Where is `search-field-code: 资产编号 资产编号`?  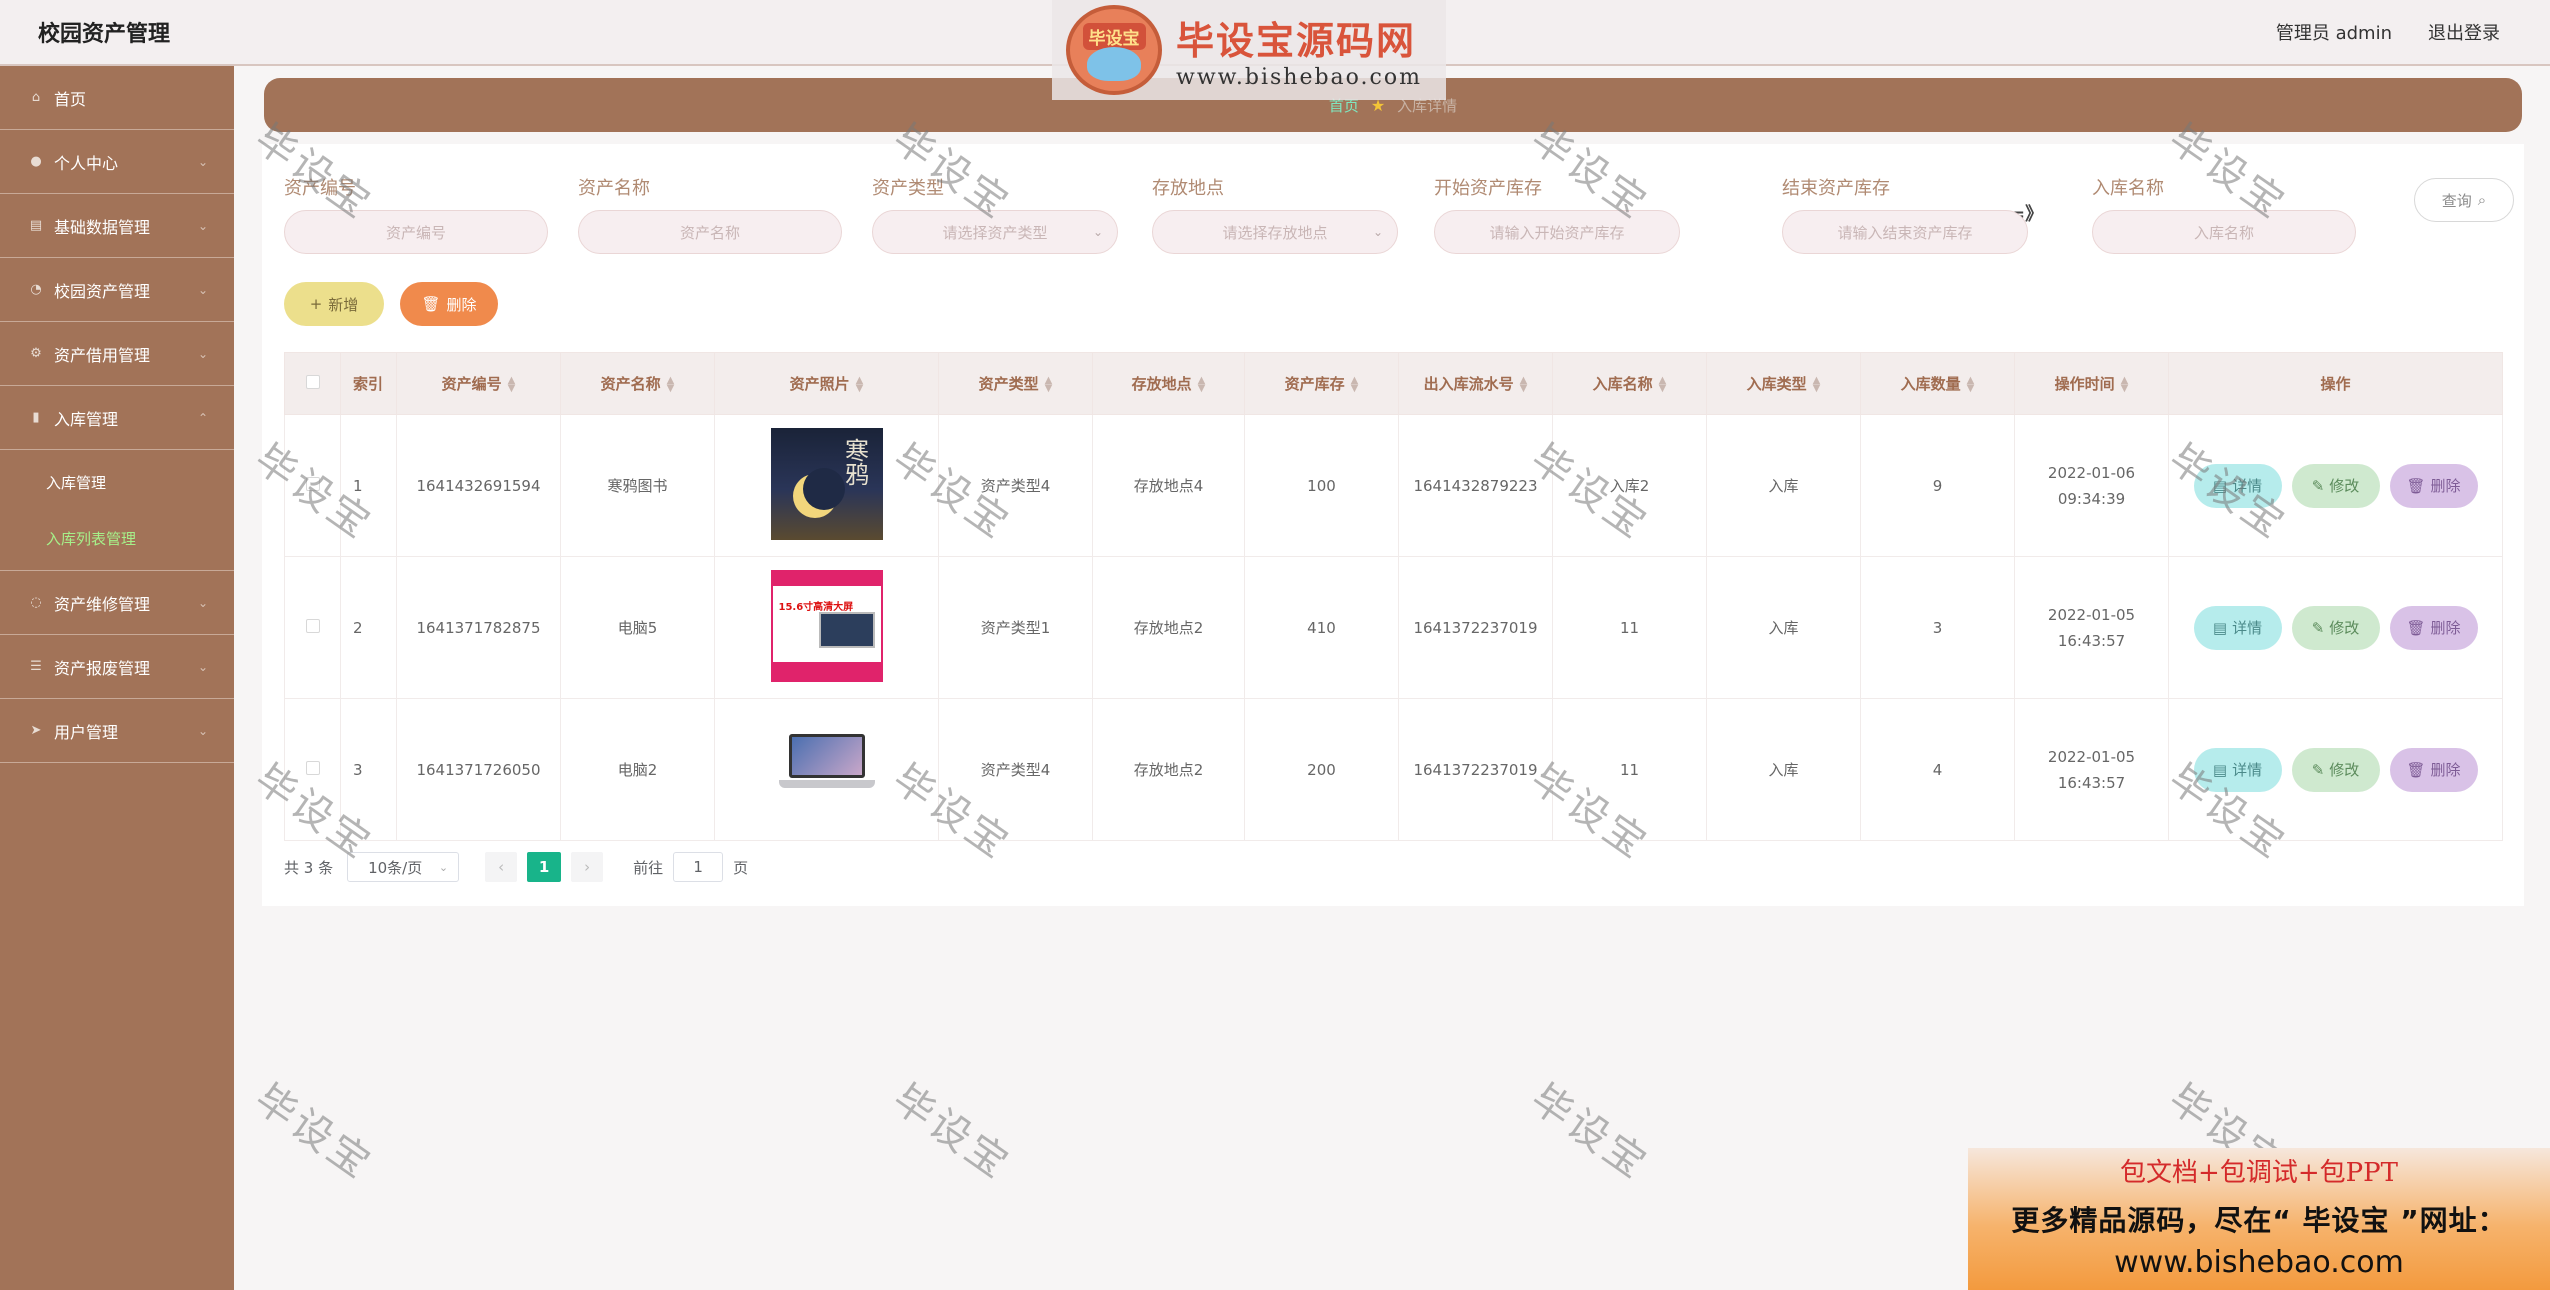
search-field-code: 资产编号 资产编号 is located at coordinates (416, 214).